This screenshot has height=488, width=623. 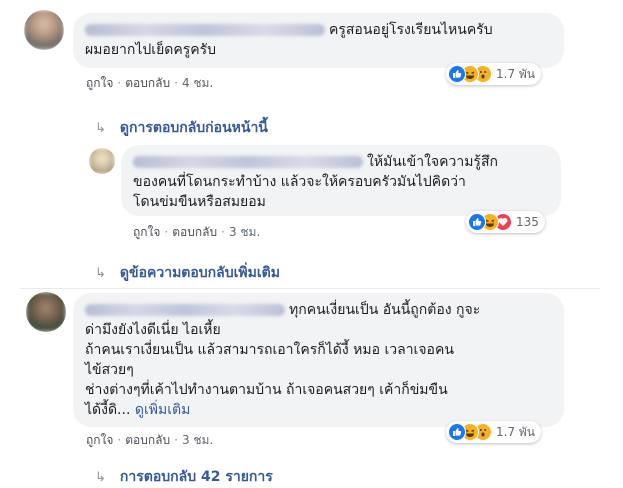 I want to click on comment-text-line: ด่ามึงยังไงดีเนี่ย ไอเหี้ย, so click(x=153, y=330).